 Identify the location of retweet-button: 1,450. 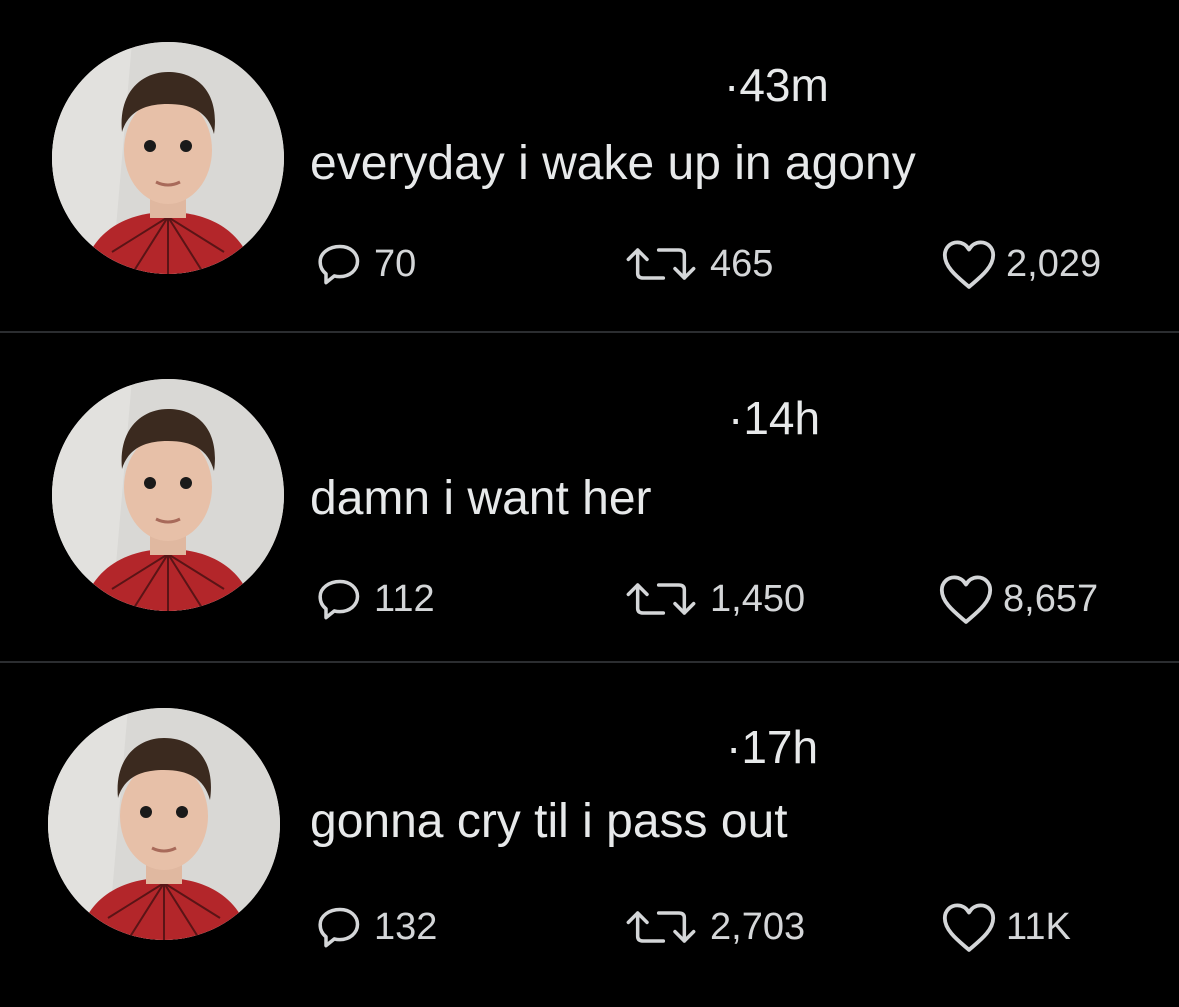
(711, 599).